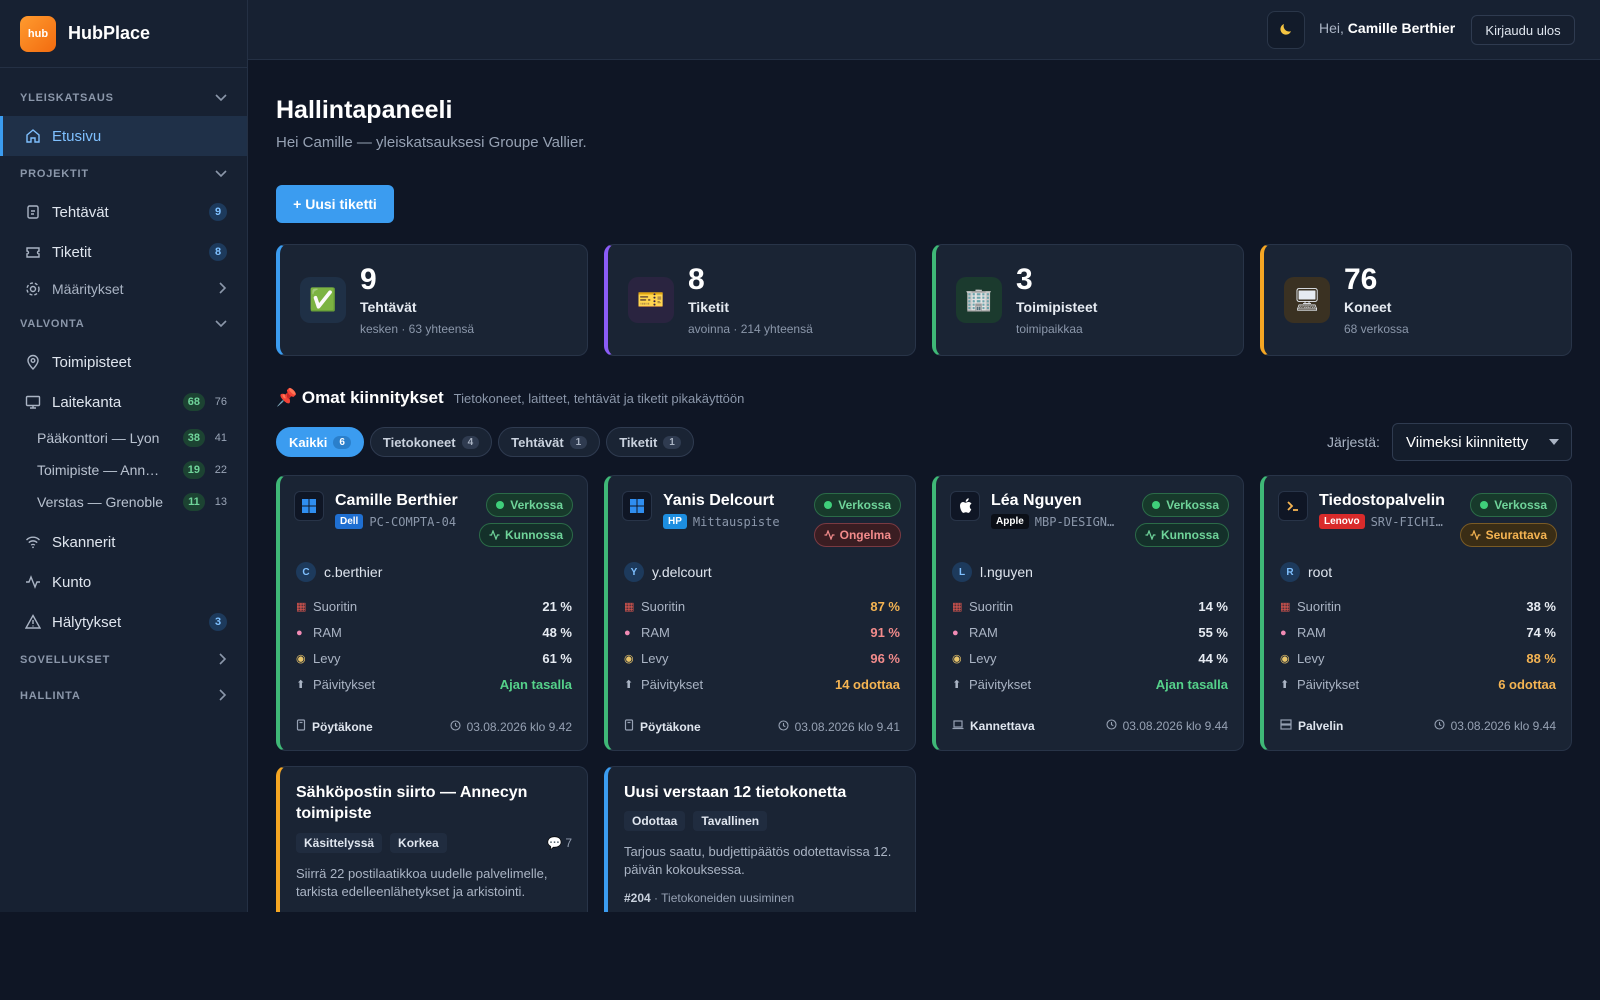 Image resolution: width=1600 pixels, height=1000 pixels. I want to click on inventory-total-count: 76, so click(220, 402).